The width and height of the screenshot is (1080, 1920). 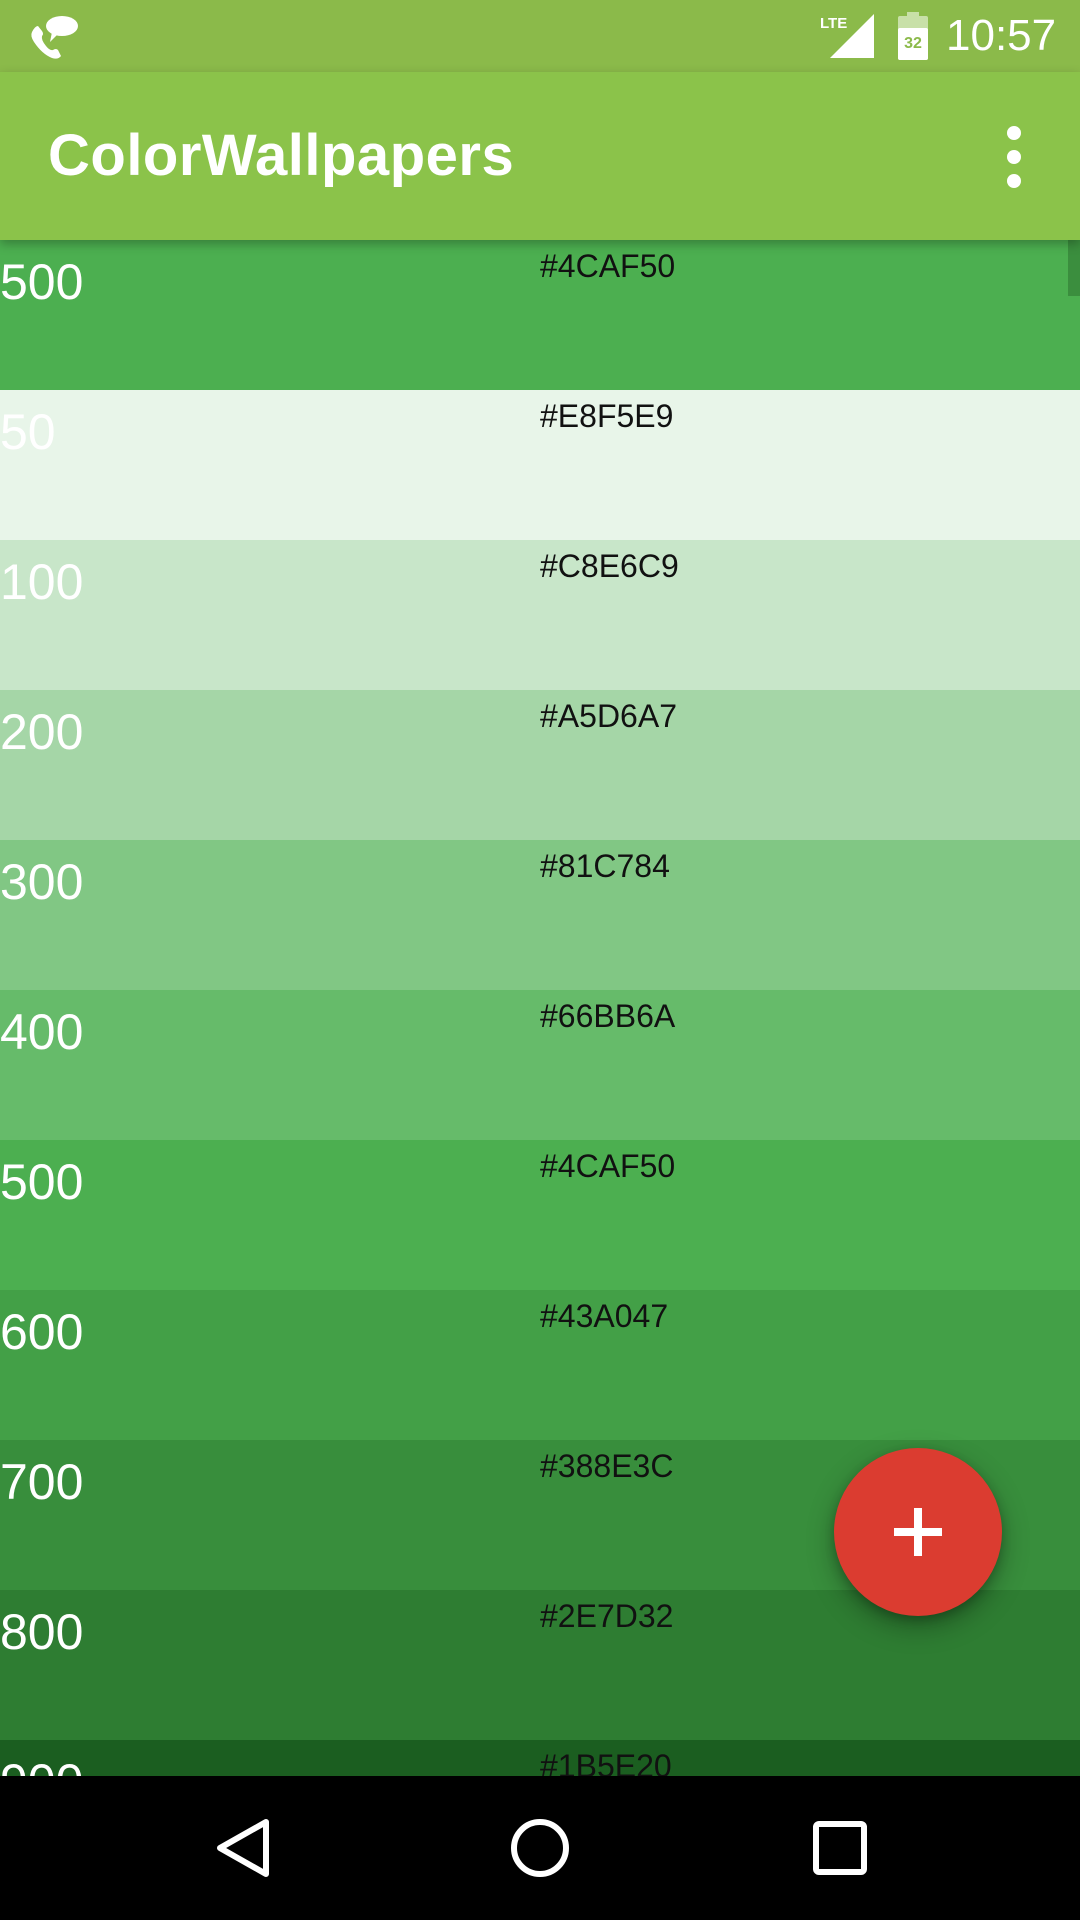 I want to click on scrollbar-thumb, so click(x=1074, y=268).